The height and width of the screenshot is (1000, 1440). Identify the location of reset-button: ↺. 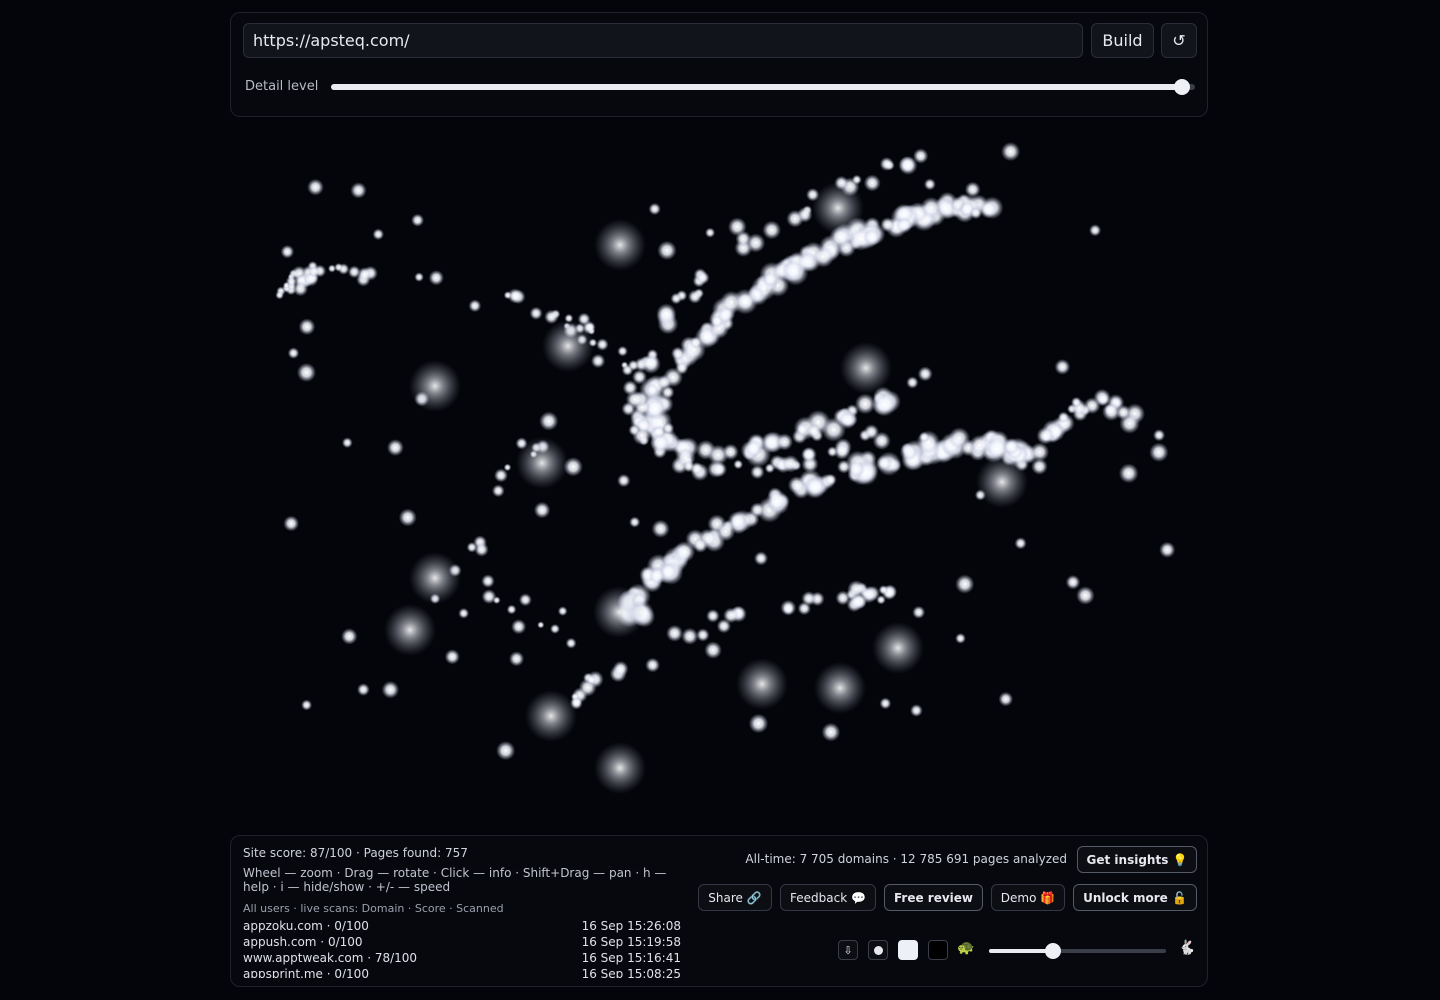
(1179, 40).